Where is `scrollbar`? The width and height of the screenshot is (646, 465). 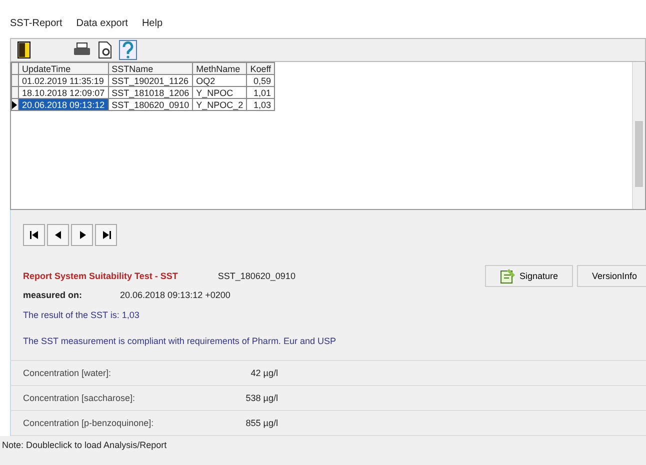
scrollbar is located at coordinates (638, 135).